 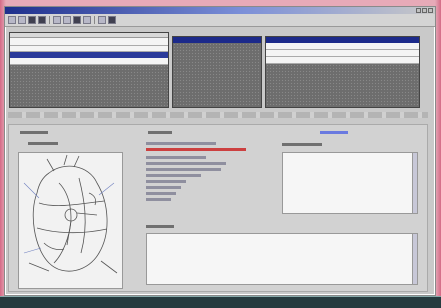 I want to click on taskbar, so click(x=220, y=302).